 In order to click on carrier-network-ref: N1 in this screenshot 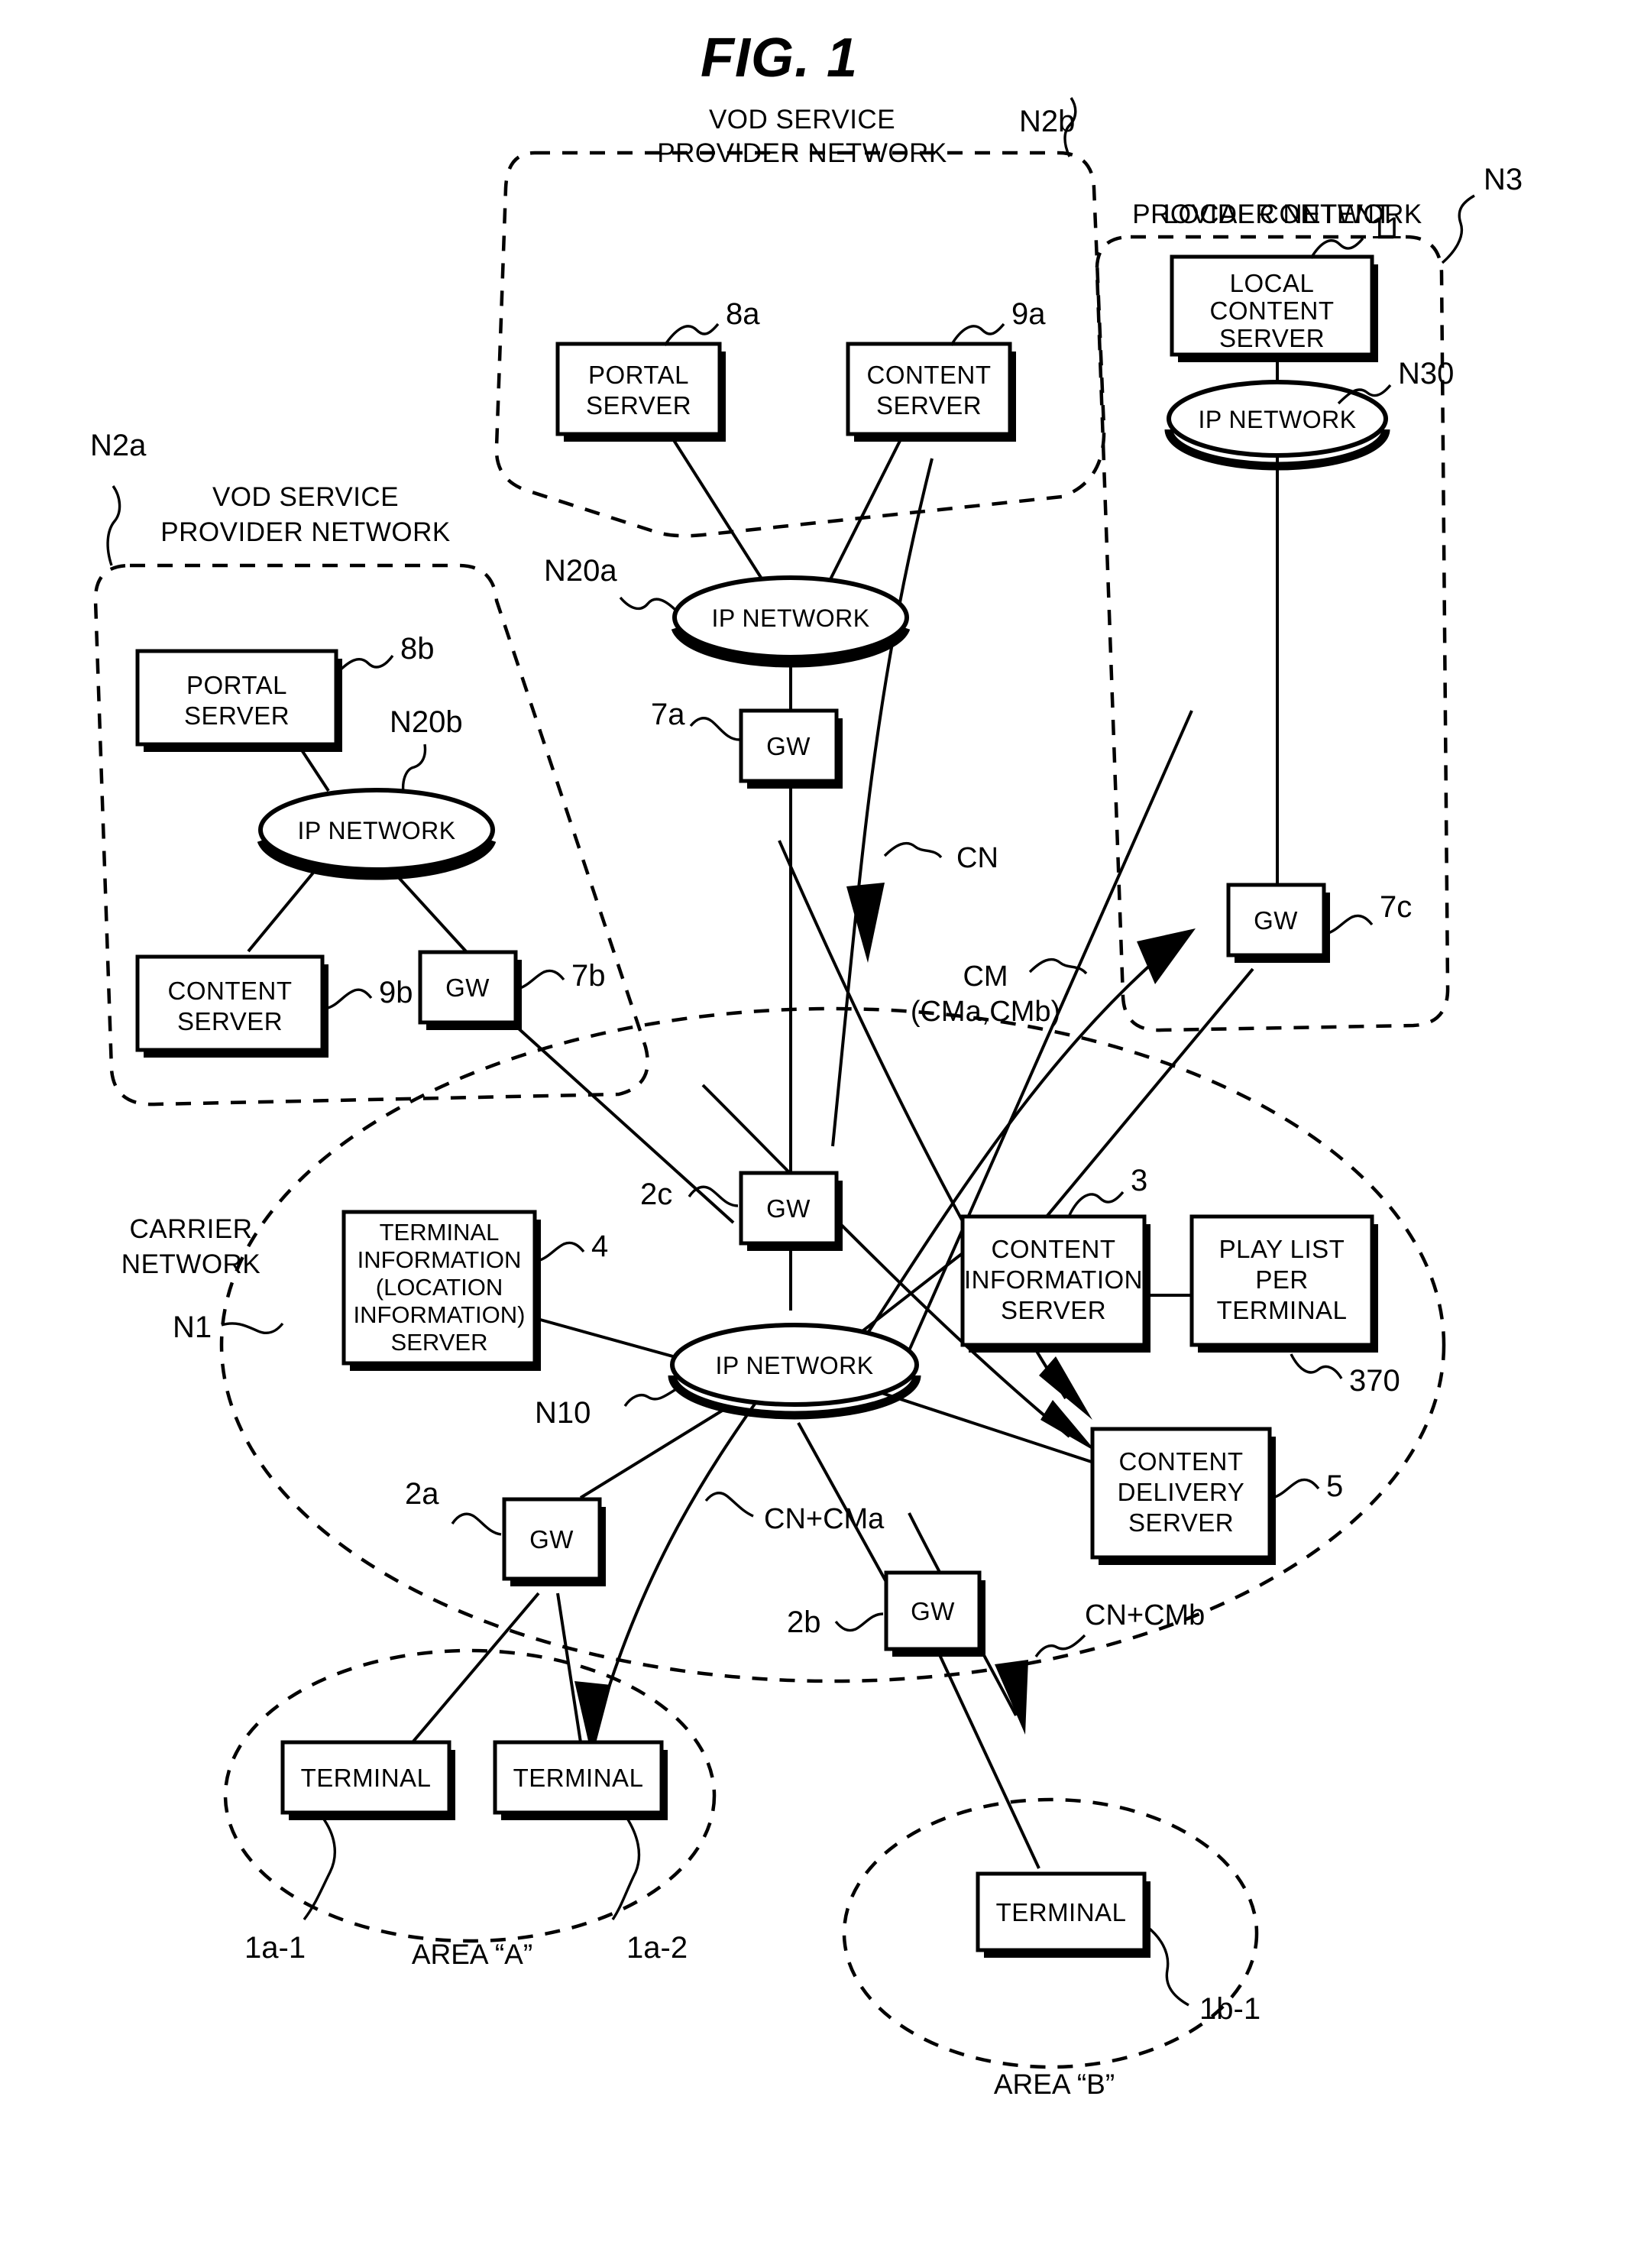, I will do `click(192, 1327)`.